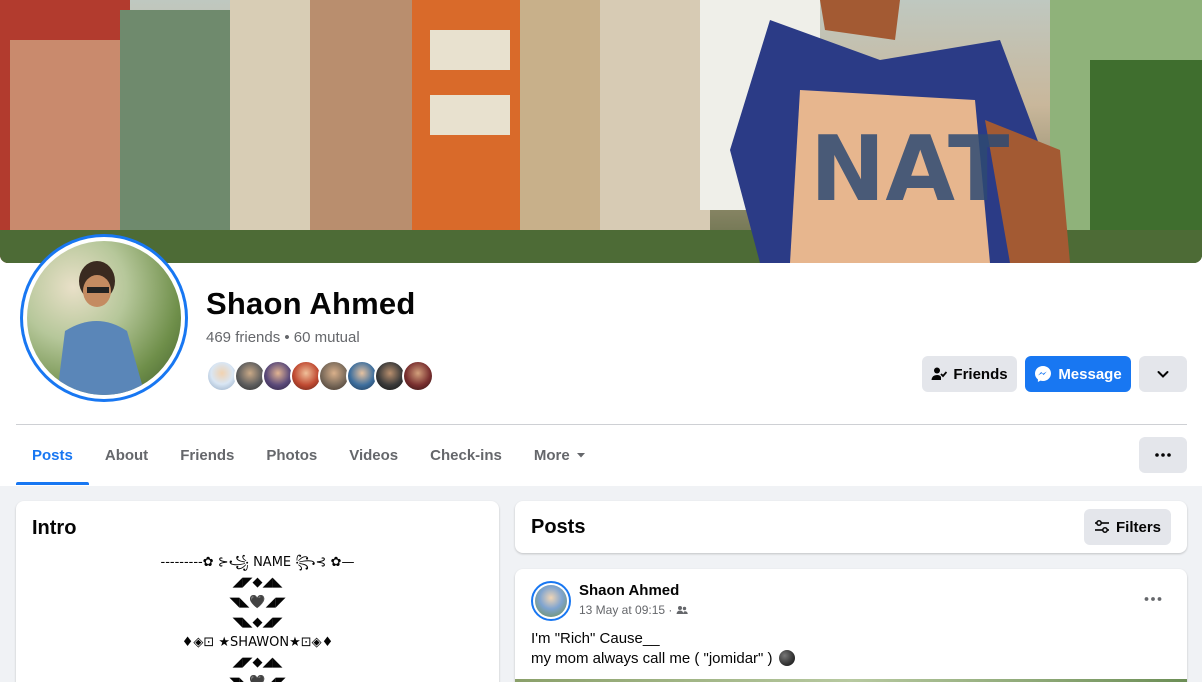 This screenshot has width=1202, height=682. I want to click on post-options-button, so click(1153, 599).